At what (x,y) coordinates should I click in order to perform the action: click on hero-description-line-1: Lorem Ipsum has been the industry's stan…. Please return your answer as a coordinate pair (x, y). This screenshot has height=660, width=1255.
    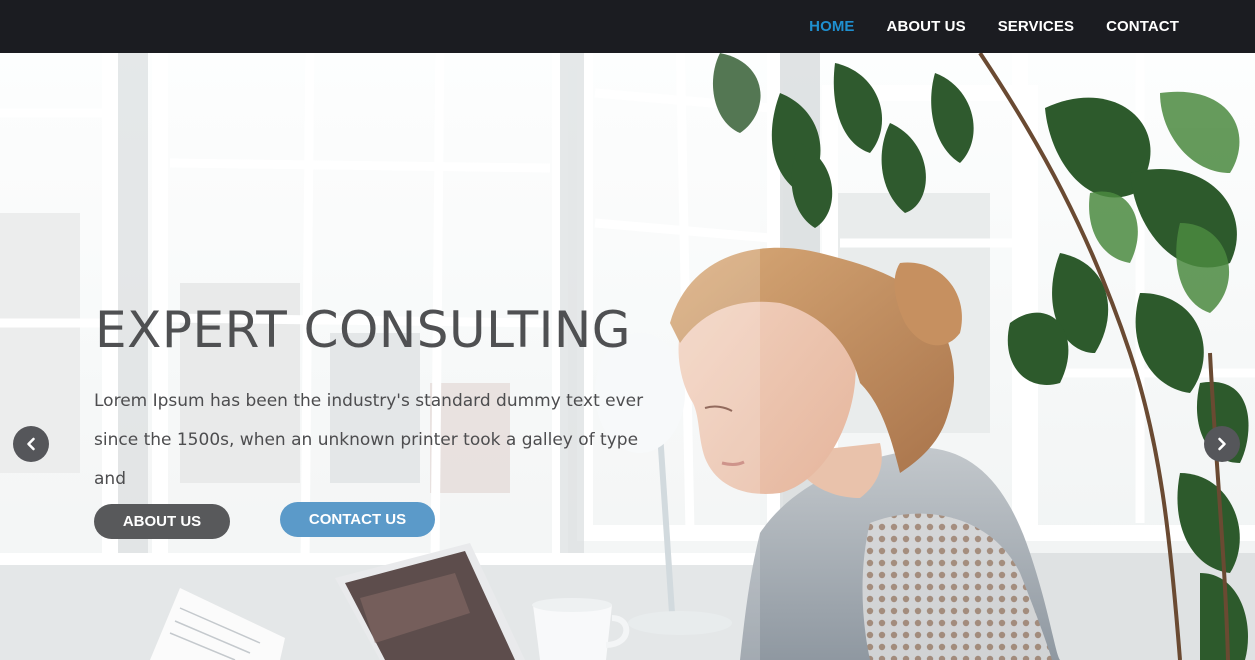
    Looking at the image, I should click on (369, 401).